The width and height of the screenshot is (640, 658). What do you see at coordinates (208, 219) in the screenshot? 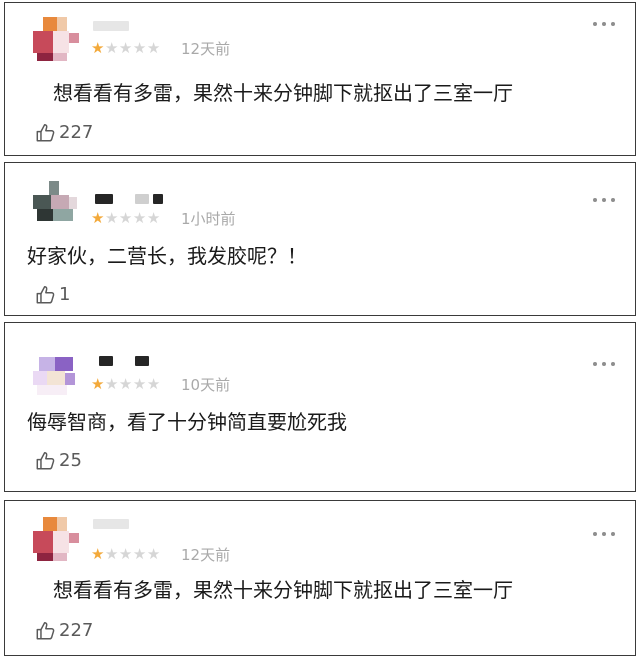
I see `comment-time: 1小时前` at bounding box center [208, 219].